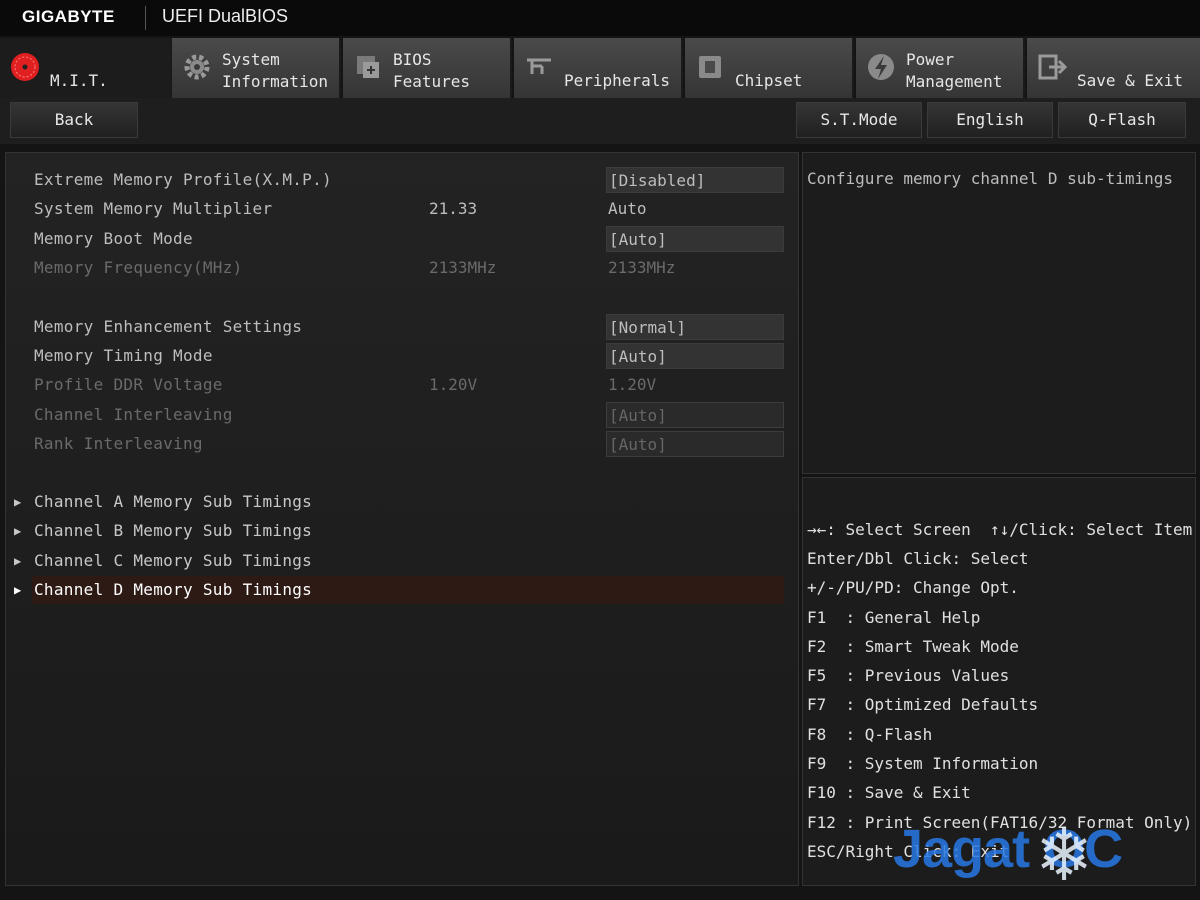 The width and height of the screenshot is (1200, 900). What do you see at coordinates (1130, 80) in the screenshot?
I see `tab-label: Save & Exit` at bounding box center [1130, 80].